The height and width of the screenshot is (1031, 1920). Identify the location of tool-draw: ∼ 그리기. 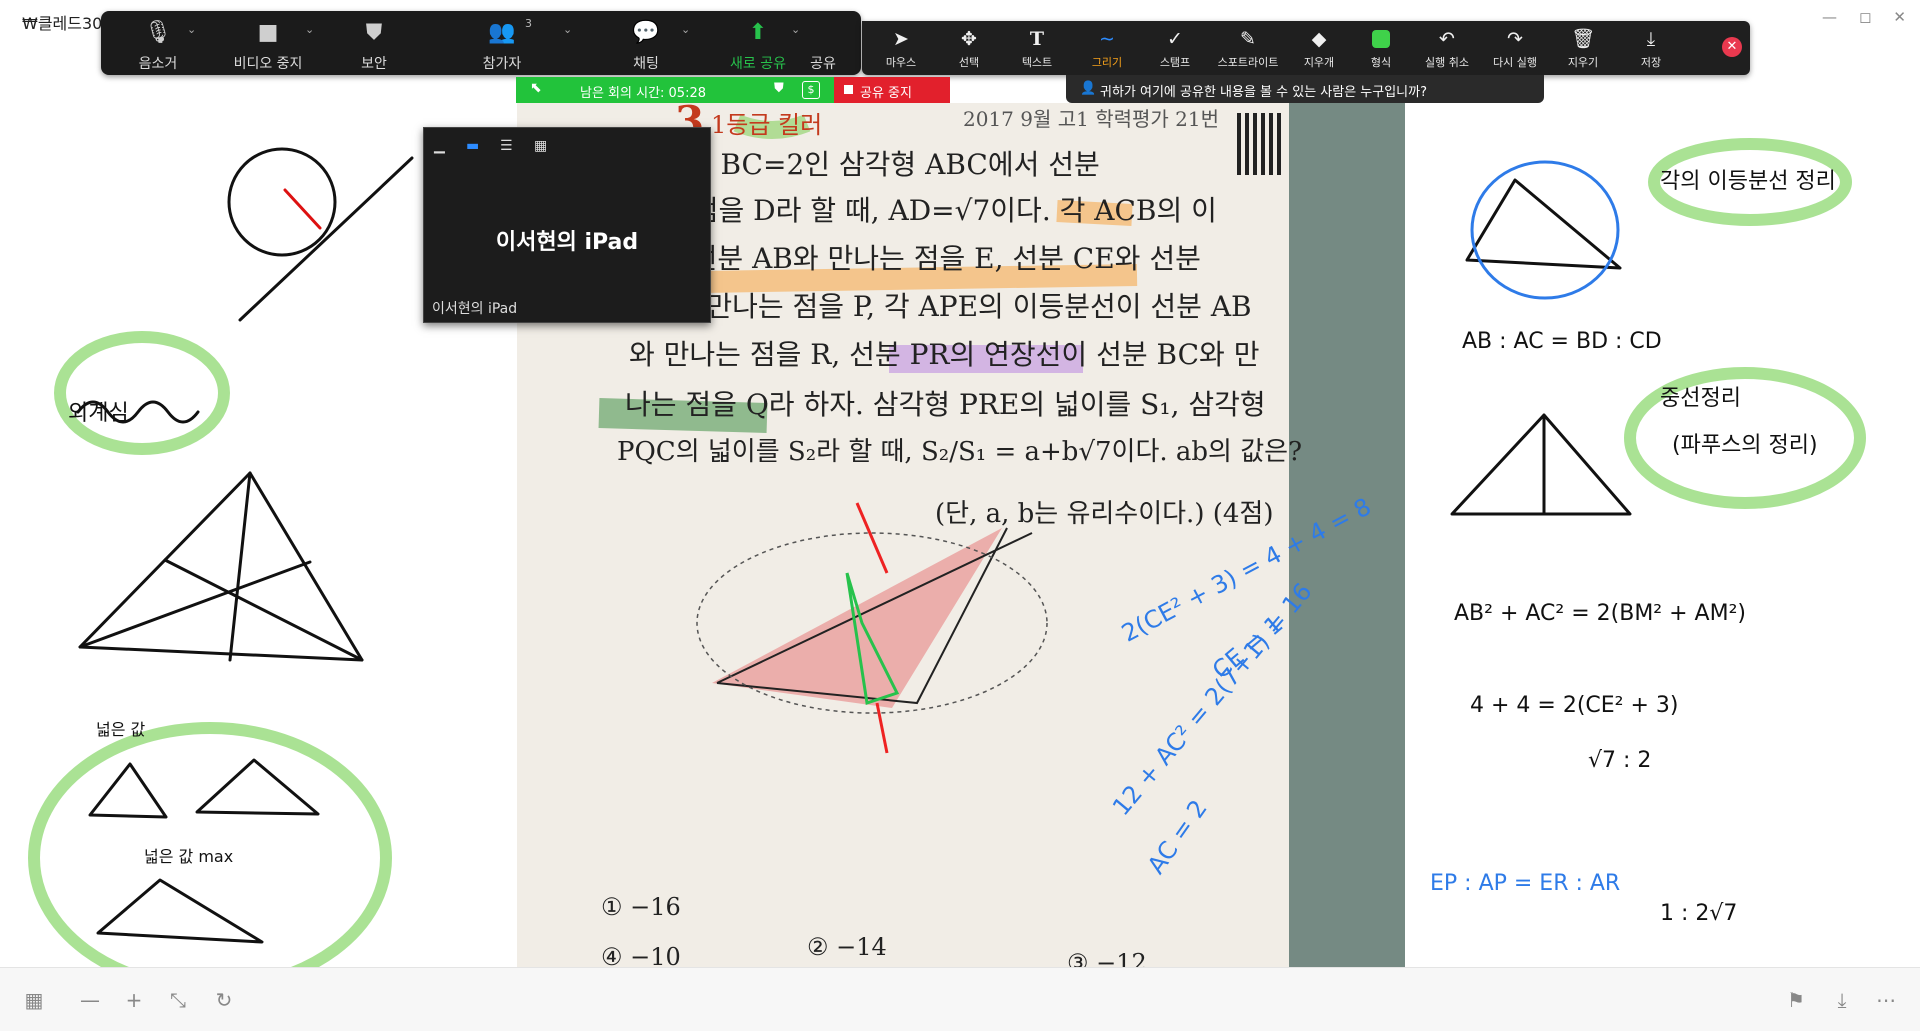
(1107, 48).